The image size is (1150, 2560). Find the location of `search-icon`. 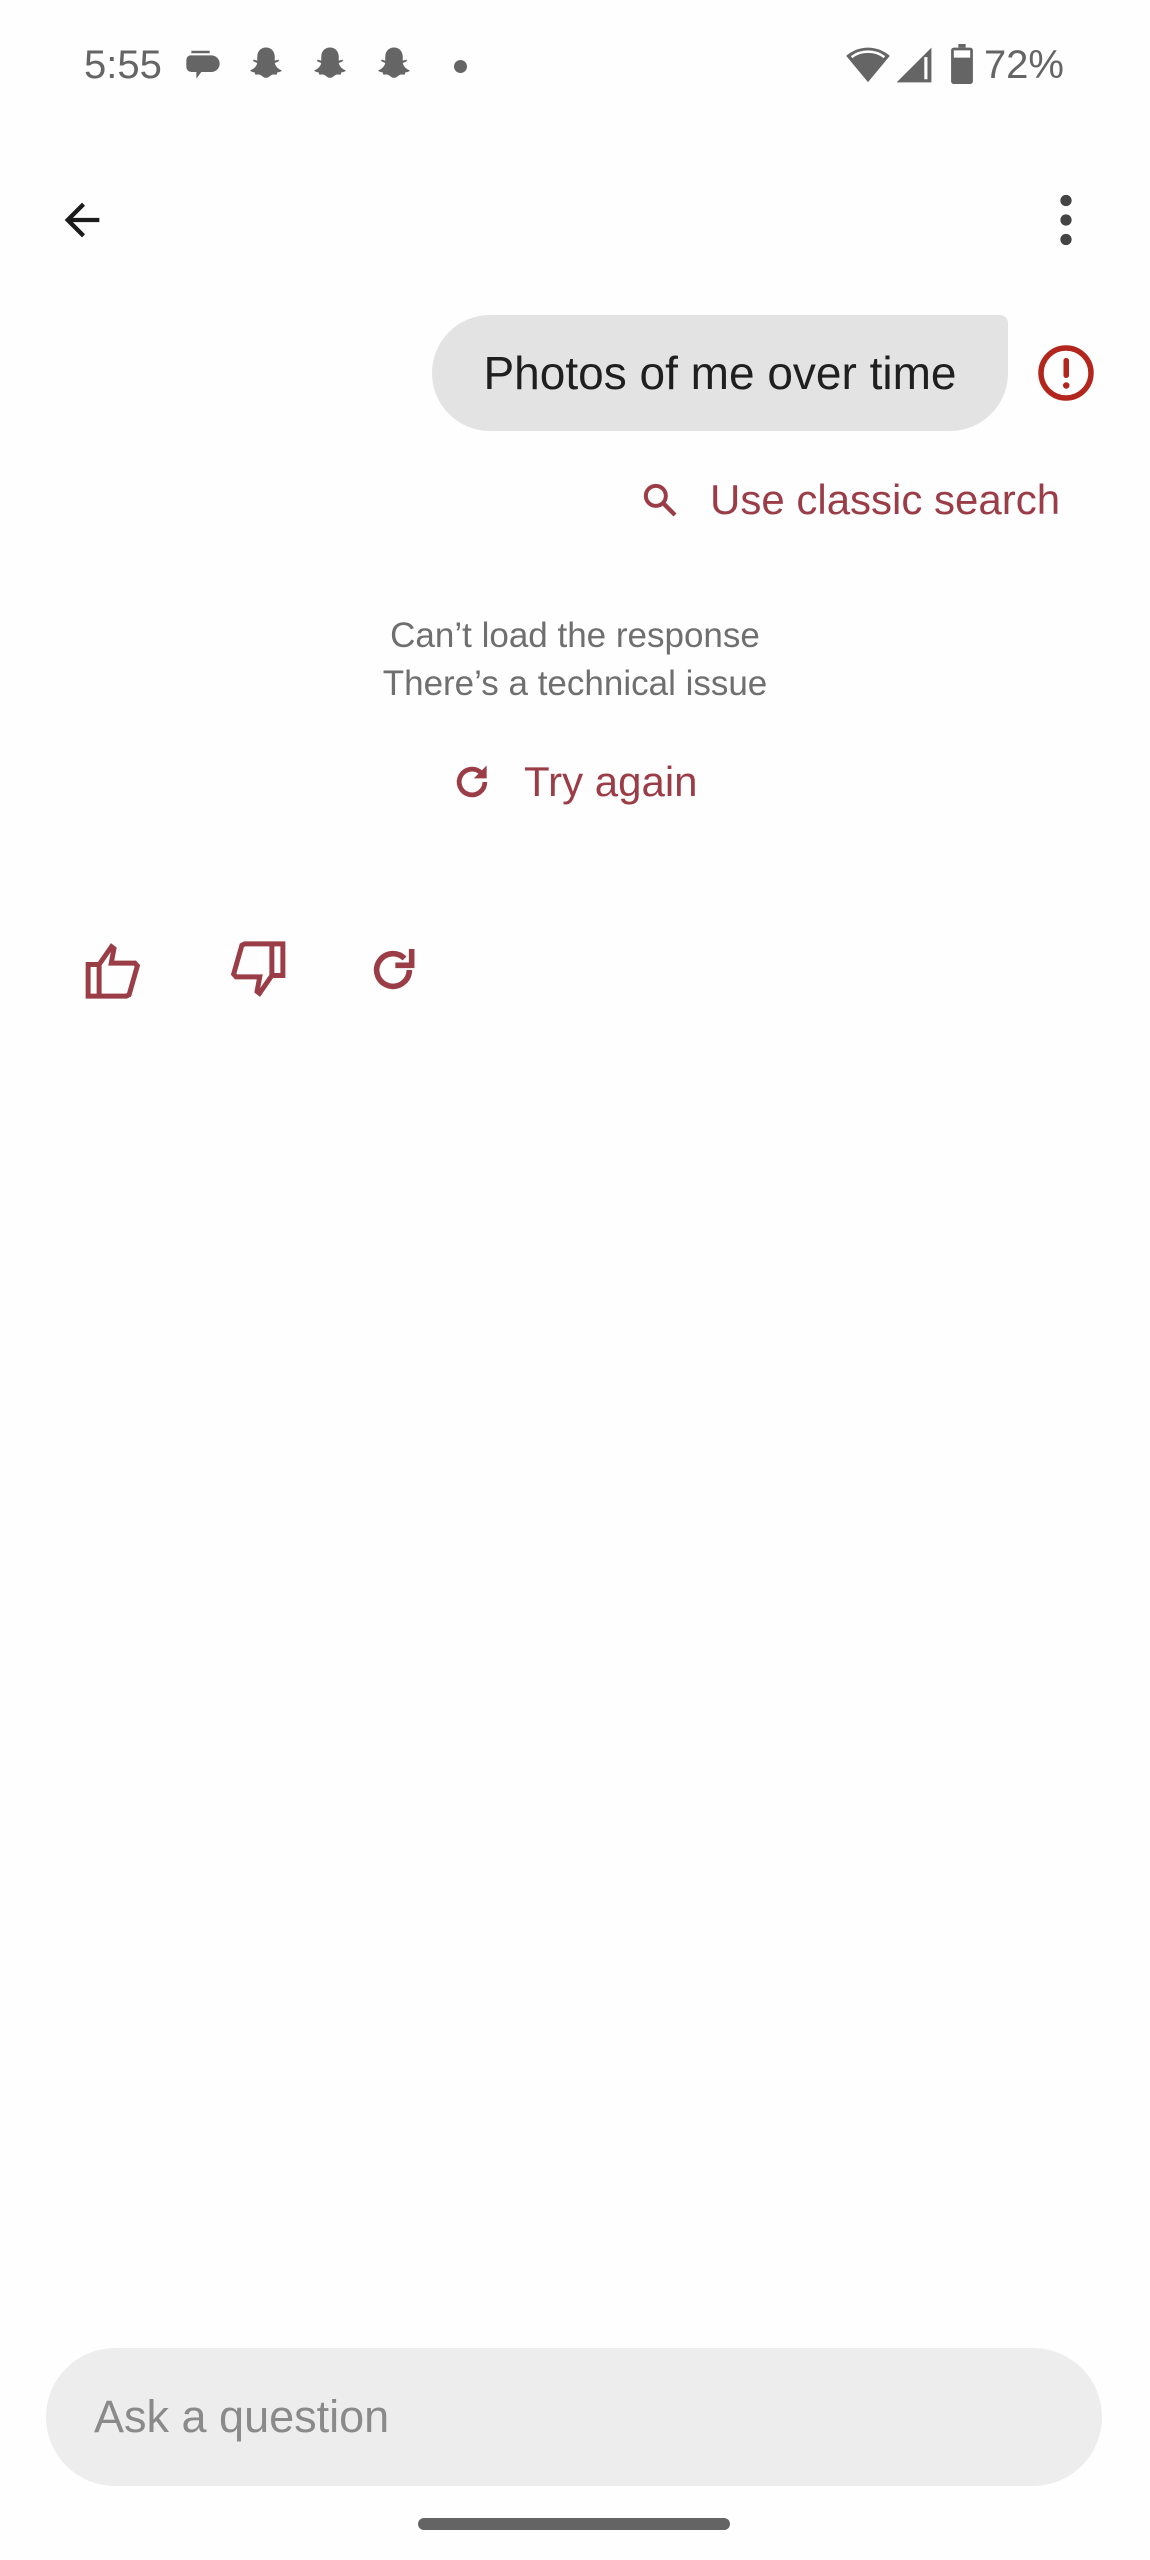

search-icon is located at coordinates (660, 500).